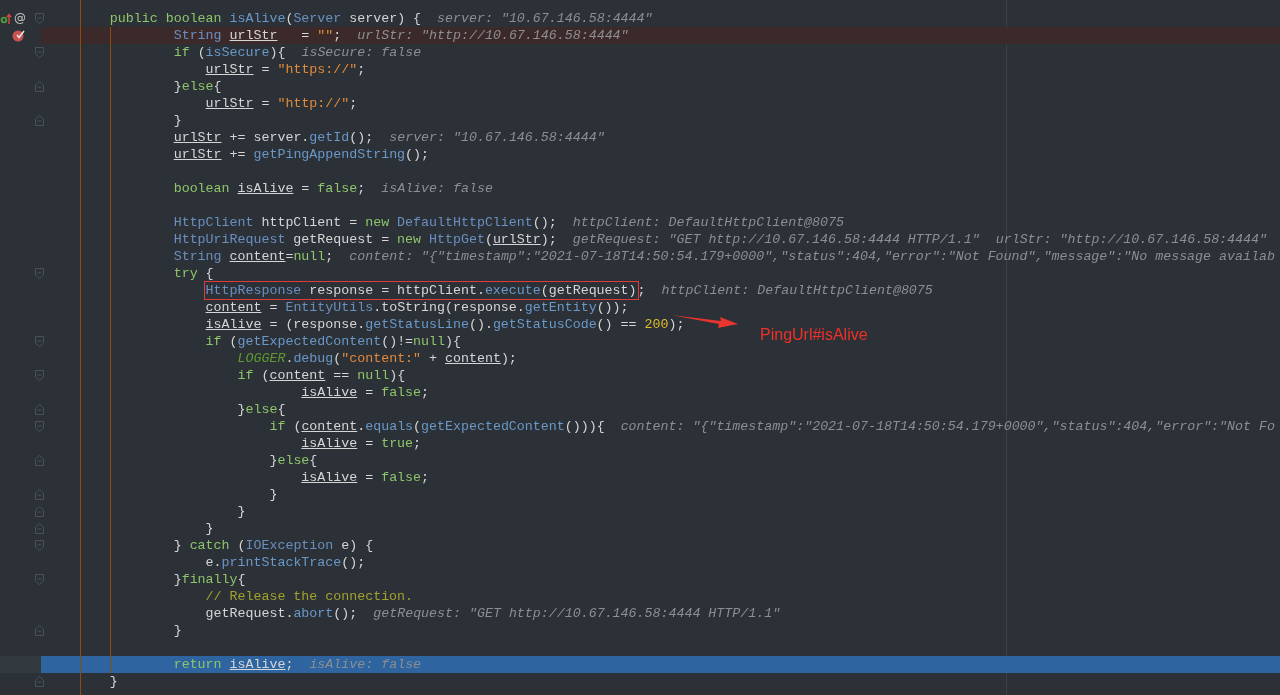 The height and width of the screenshot is (695, 1280). I want to click on breakpoint-icon, so click(18, 35).